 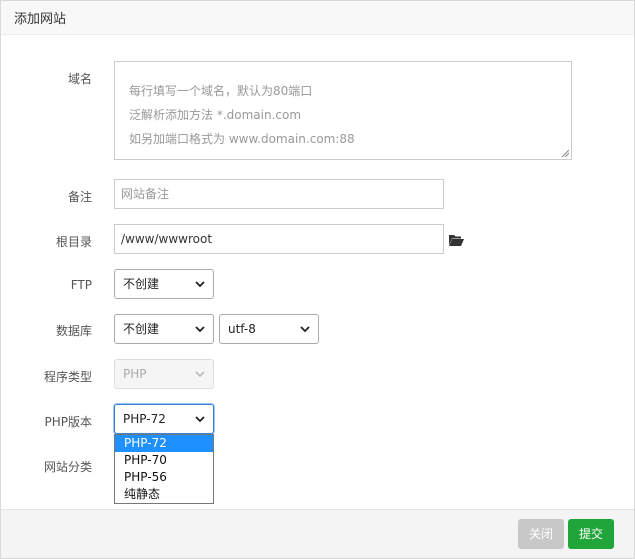 What do you see at coordinates (67, 467) in the screenshot?
I see `category-label: 网站分类` at bounding box center [67, 467].